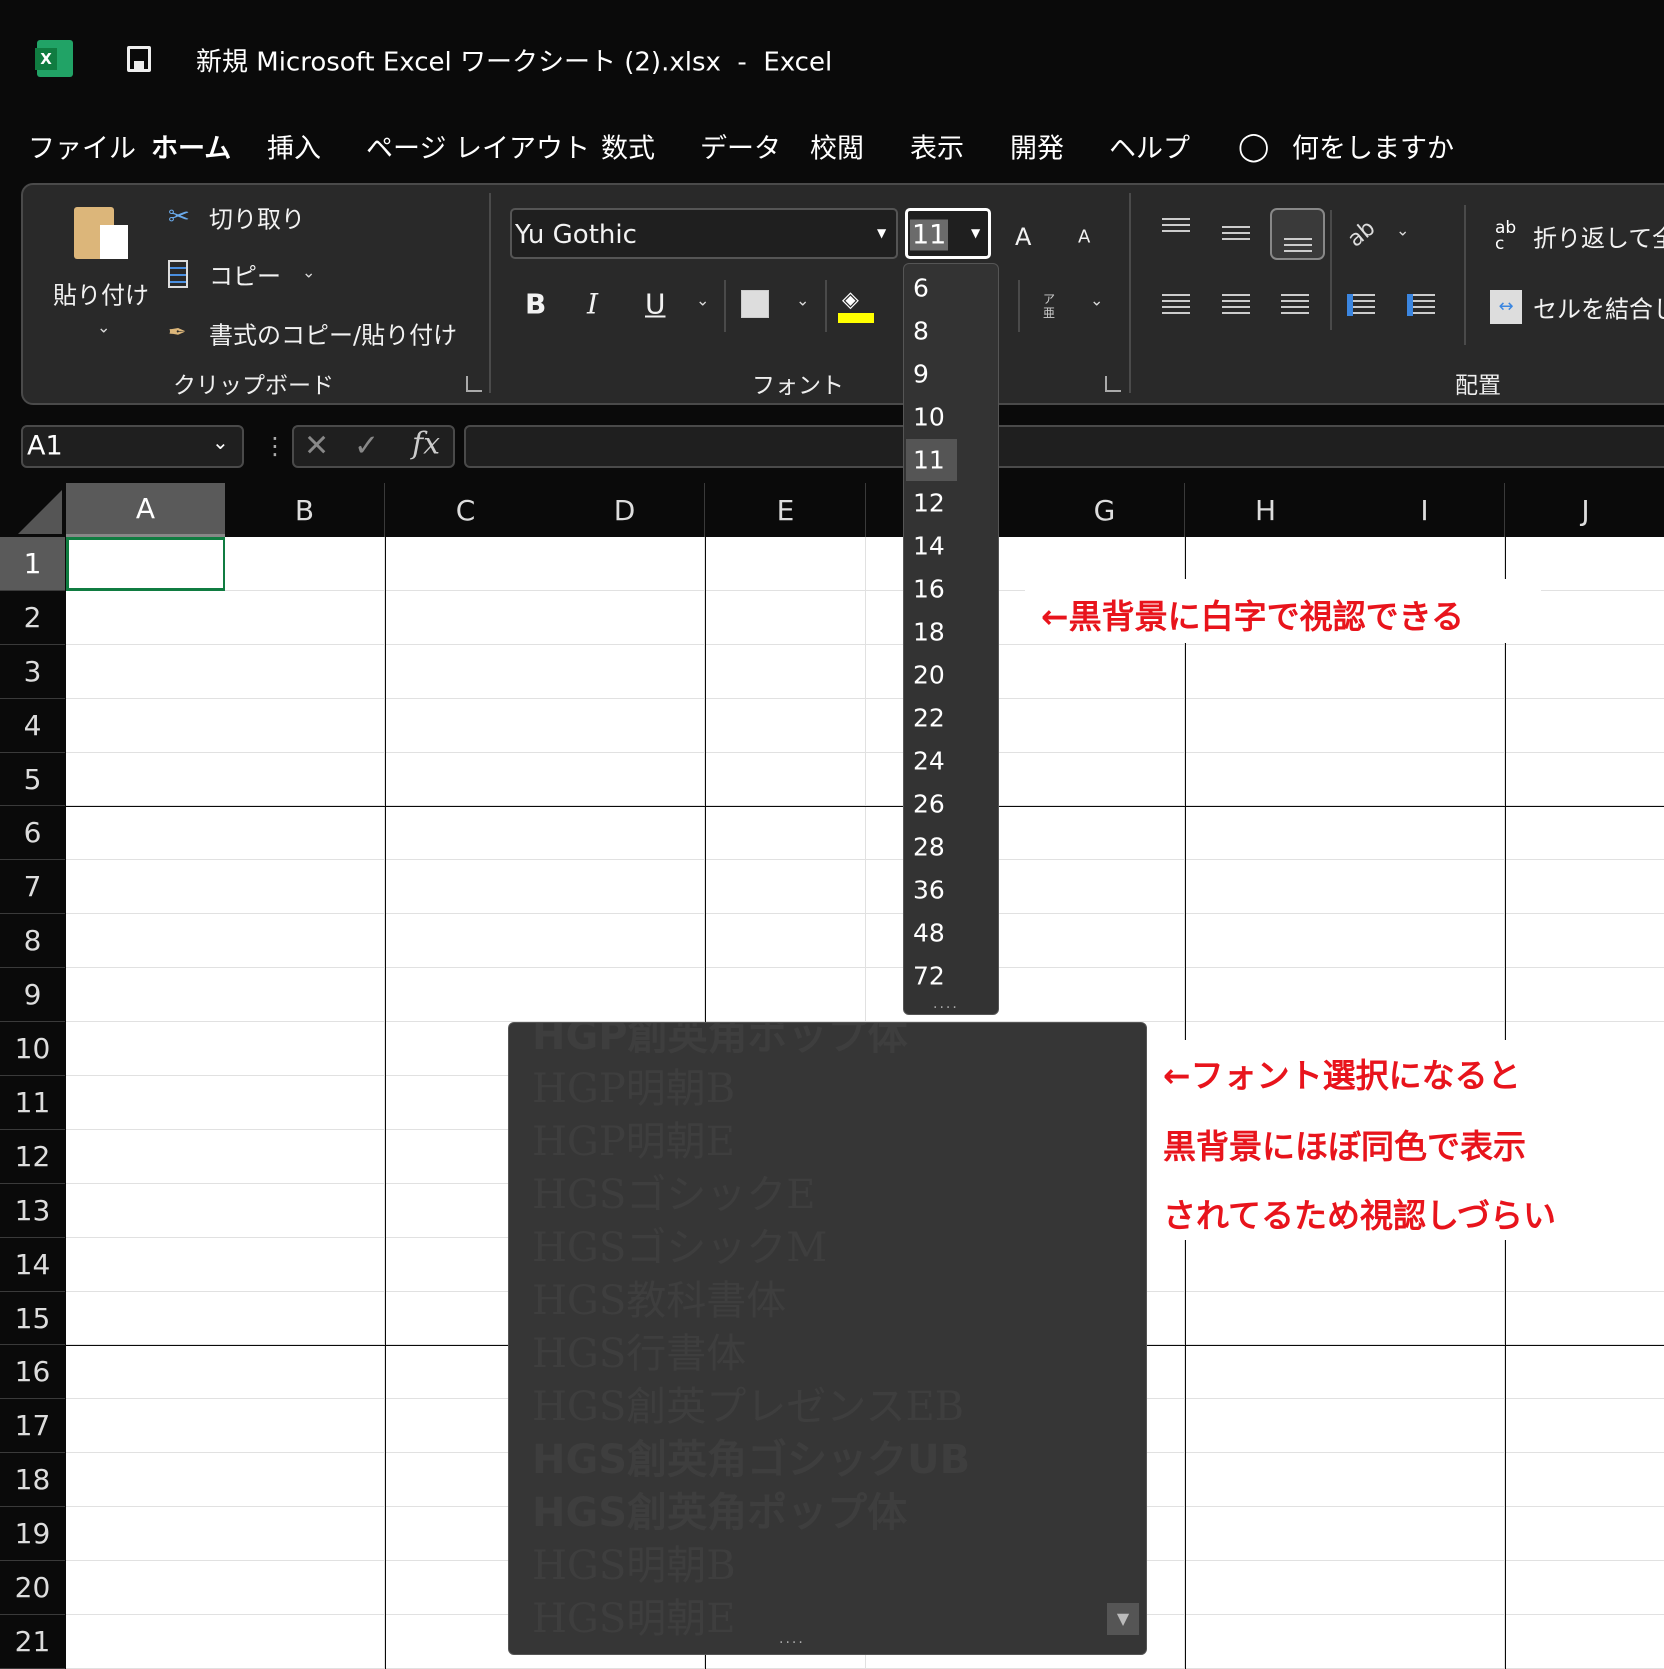  I want to click on tell-me-search: 何をしますか, so click(1373, 146).